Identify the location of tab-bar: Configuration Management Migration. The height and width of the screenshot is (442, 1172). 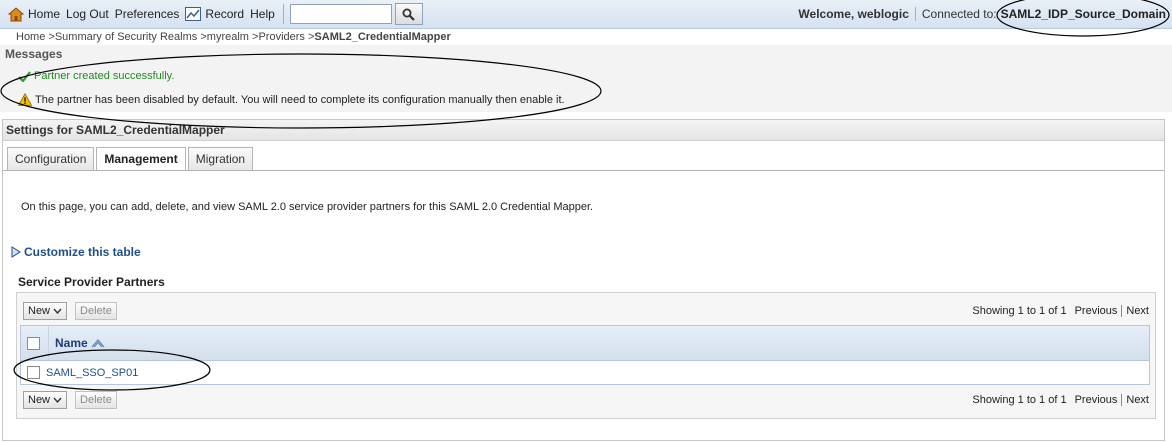
(131, 159).